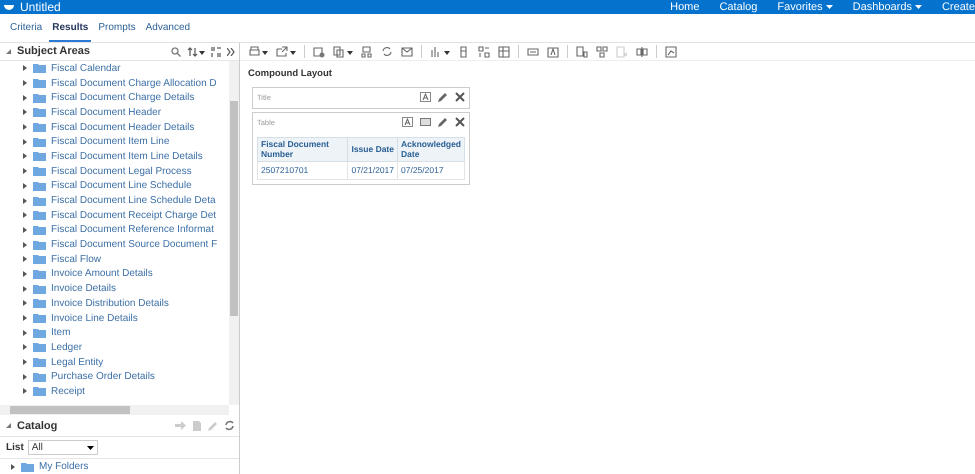 Image resolution: width=975 pixels, height=474 pixels. I want to click on mail-icon, so click(407, 52).